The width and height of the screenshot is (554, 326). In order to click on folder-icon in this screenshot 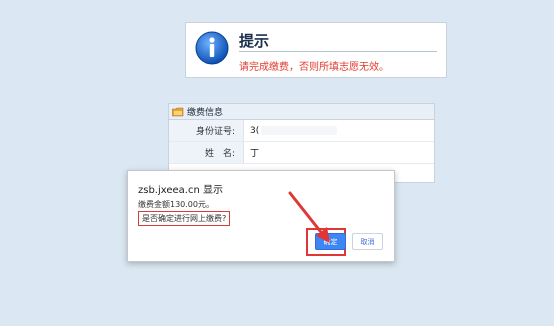, I will do `click(178, 111)`.